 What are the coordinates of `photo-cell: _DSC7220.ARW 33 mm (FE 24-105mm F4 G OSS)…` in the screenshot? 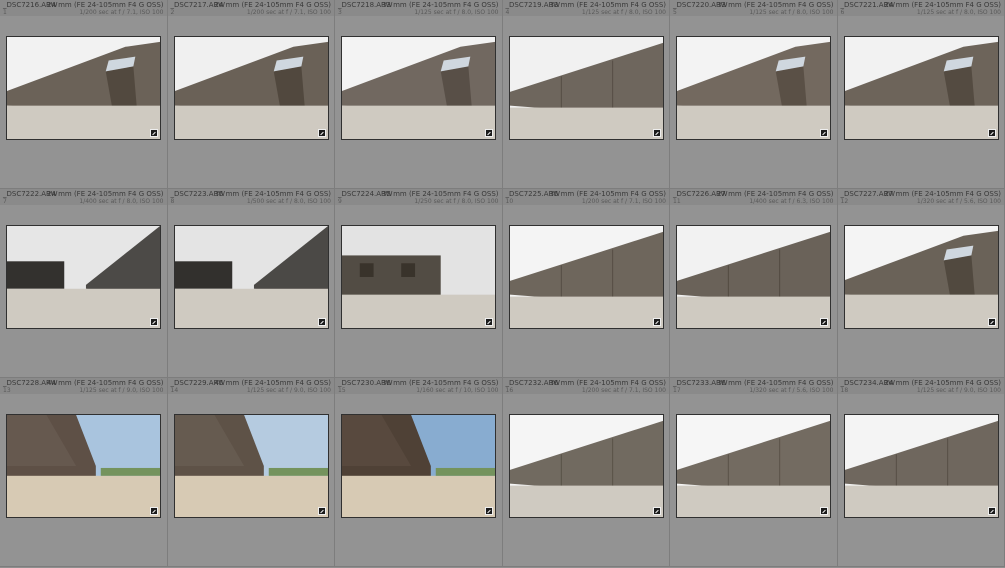 It's located at (754, 94).